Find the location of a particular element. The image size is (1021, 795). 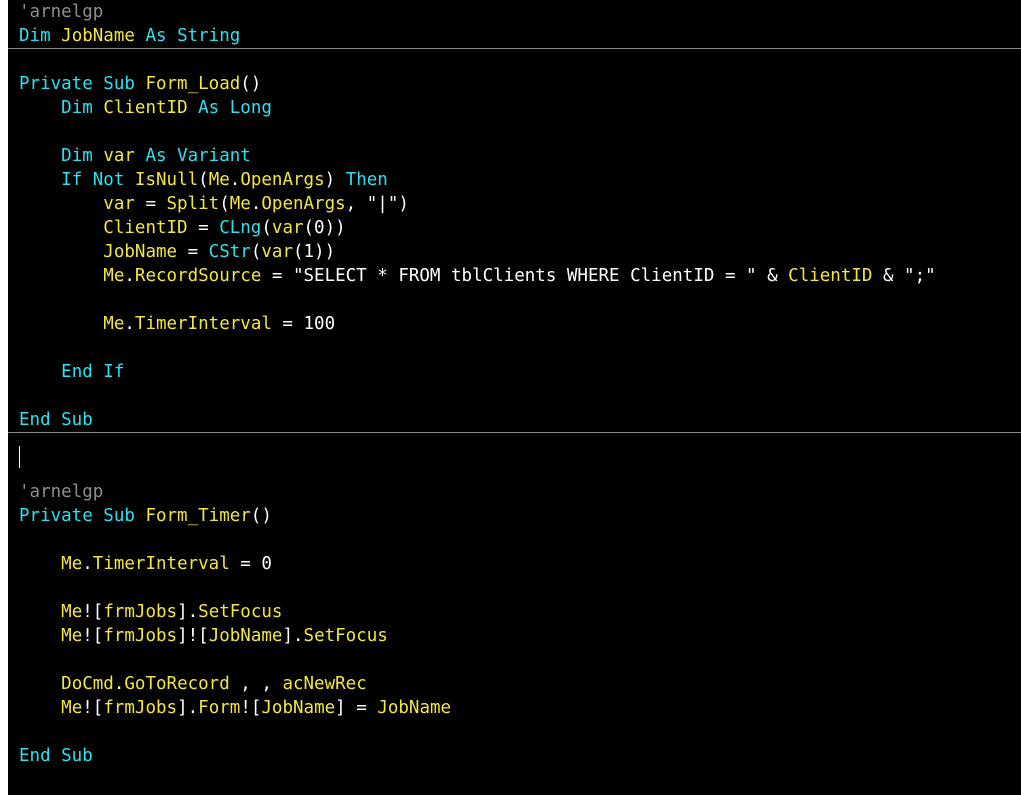

code-token: , , is located at coordinates (256, 684).